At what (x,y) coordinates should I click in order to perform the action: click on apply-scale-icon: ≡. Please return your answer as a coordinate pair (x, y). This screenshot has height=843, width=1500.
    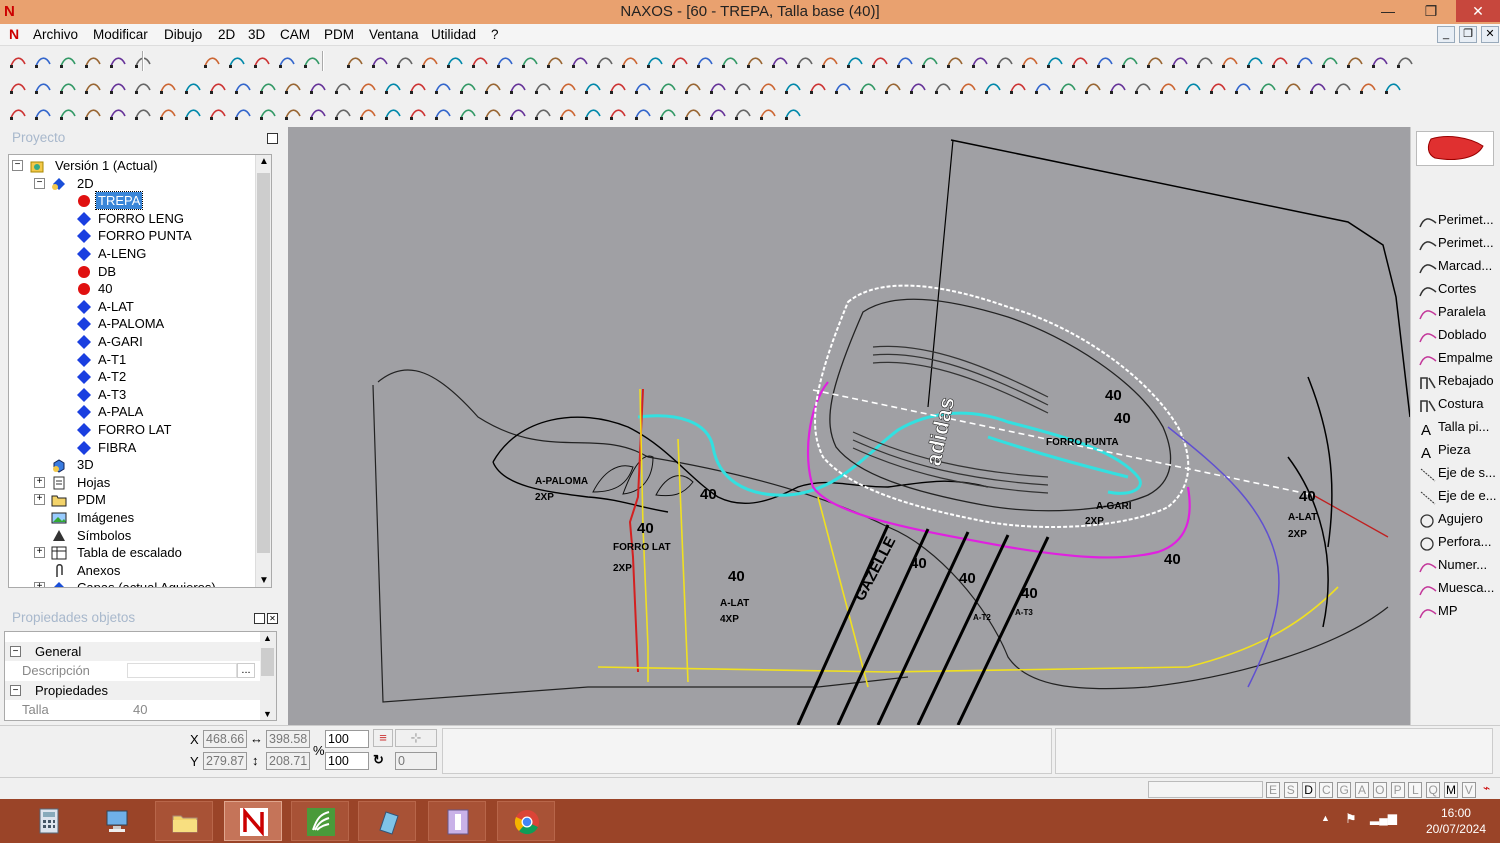
    Looking at the image, I should click on (383, 738).